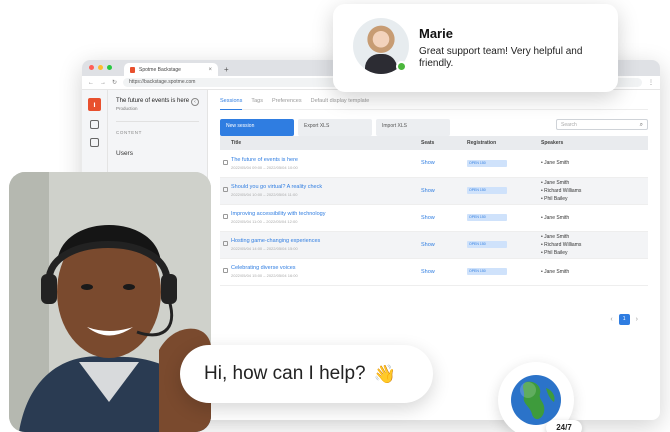  Describe the element at coordinates (651, 82) in the screenshot. I see `menu-icon: ⋮` at that location.